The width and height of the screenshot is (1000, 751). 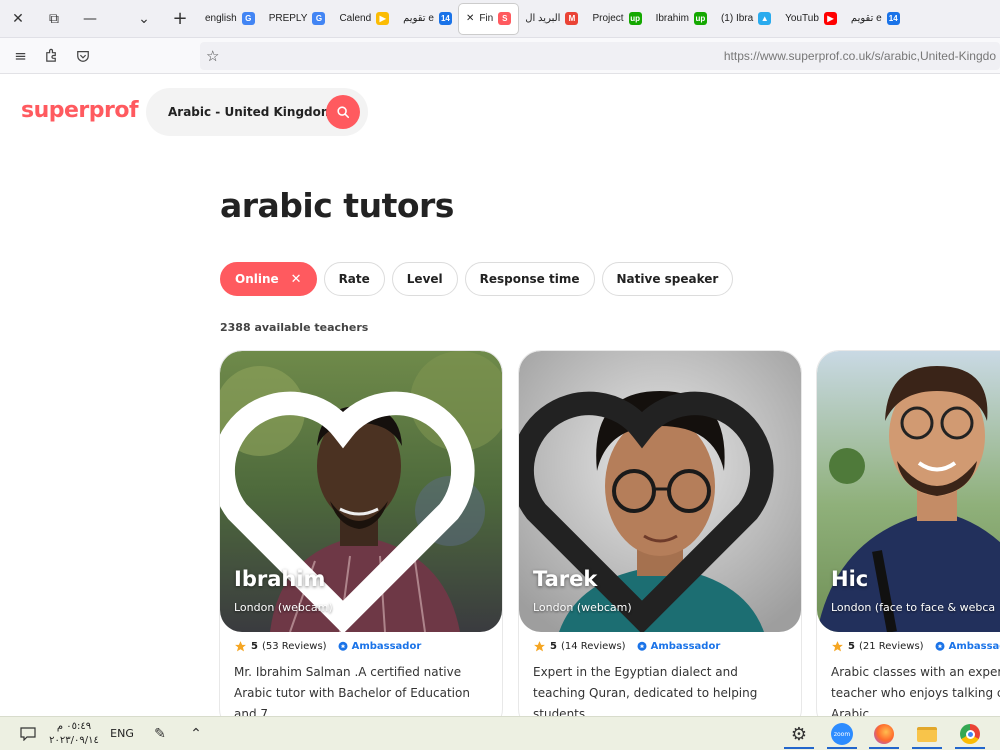 I want to click on chevron-up-icon: ⌃, so click(x=196, y=734).